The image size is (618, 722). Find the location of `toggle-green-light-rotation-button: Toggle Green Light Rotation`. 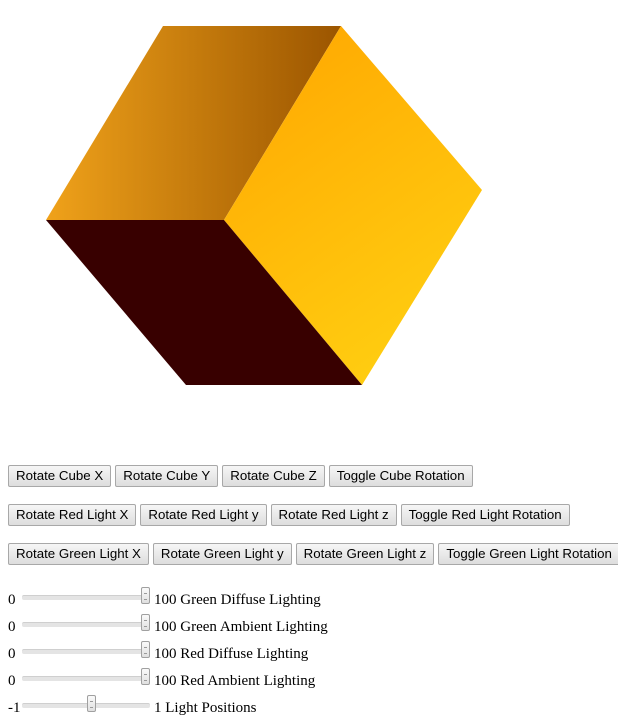

toggle-green-light-rotation-button: Toggle Green Light Rotation is located at coordinates (528, 554).